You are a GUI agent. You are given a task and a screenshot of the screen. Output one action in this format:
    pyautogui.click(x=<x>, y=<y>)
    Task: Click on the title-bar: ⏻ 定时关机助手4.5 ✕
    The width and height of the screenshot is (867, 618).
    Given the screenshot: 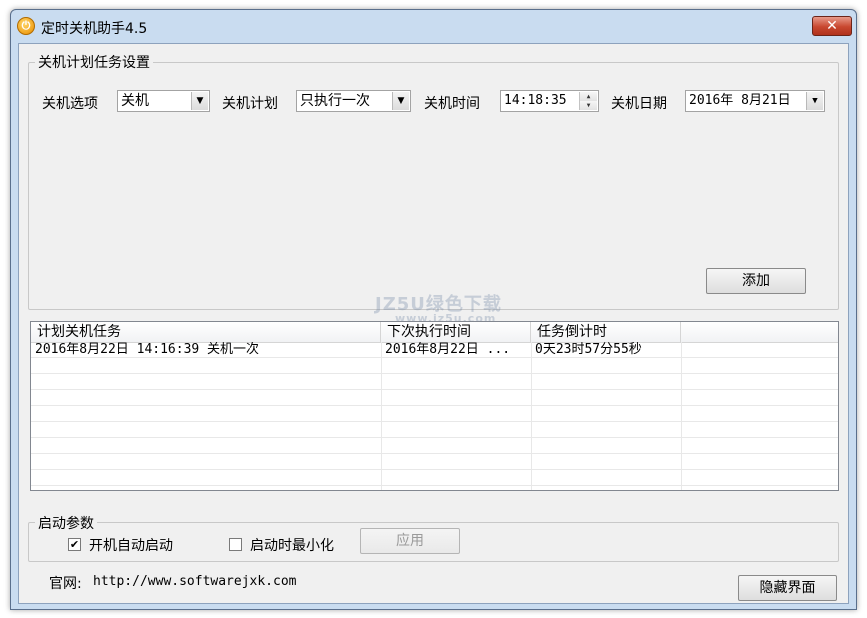 What is the action you would take?
    pyautogui.click(x=433, y=26)
    